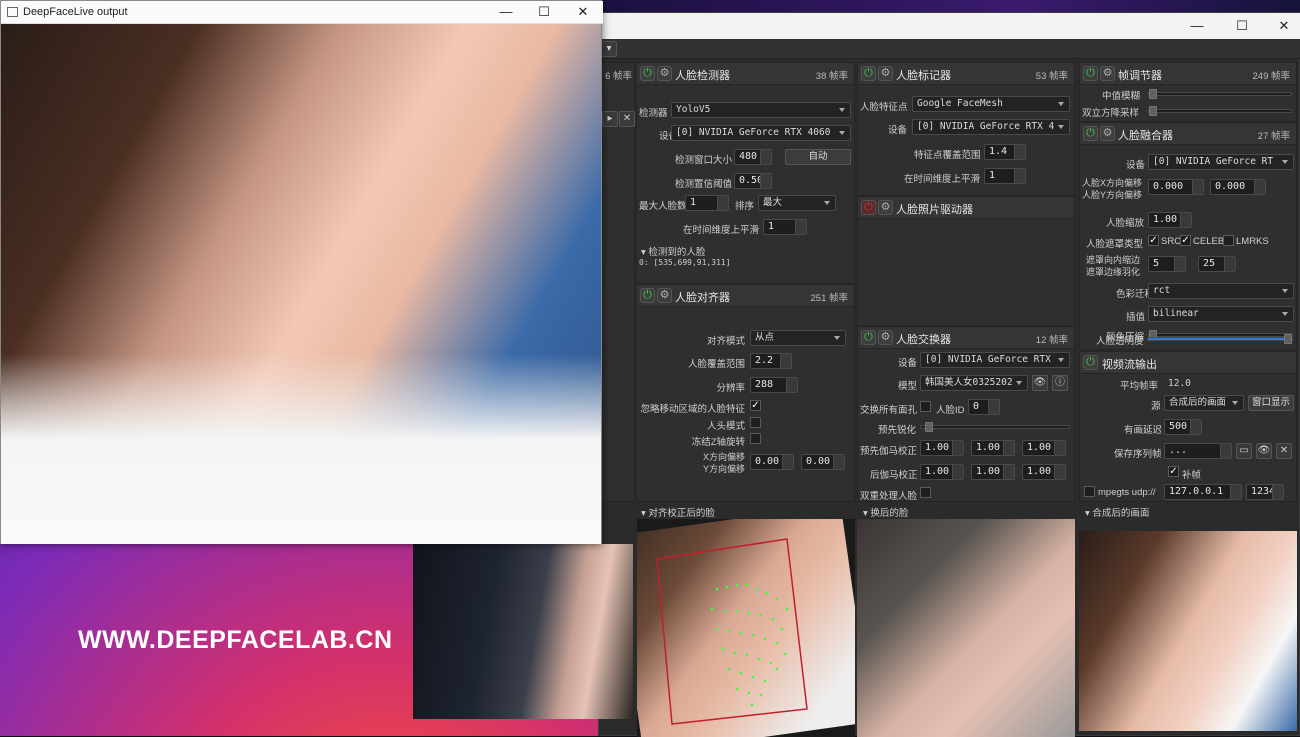 The width and height of the screenshot is (1300, 737). Describe the element at coordinates (753, 181) in the screenshot. I see `threshold-spinbox: 0.50` at that location.